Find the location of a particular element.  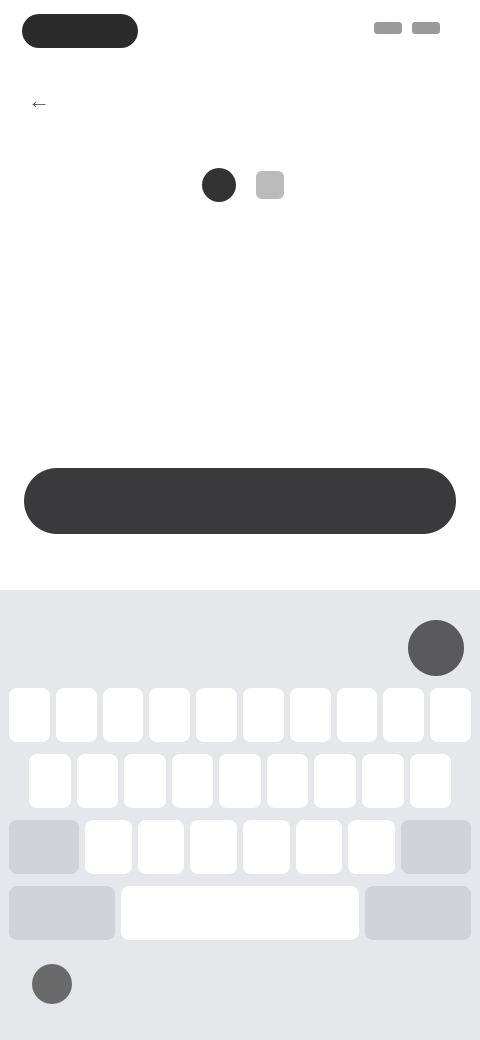

signal-icon is located at coordinates (388, 28).